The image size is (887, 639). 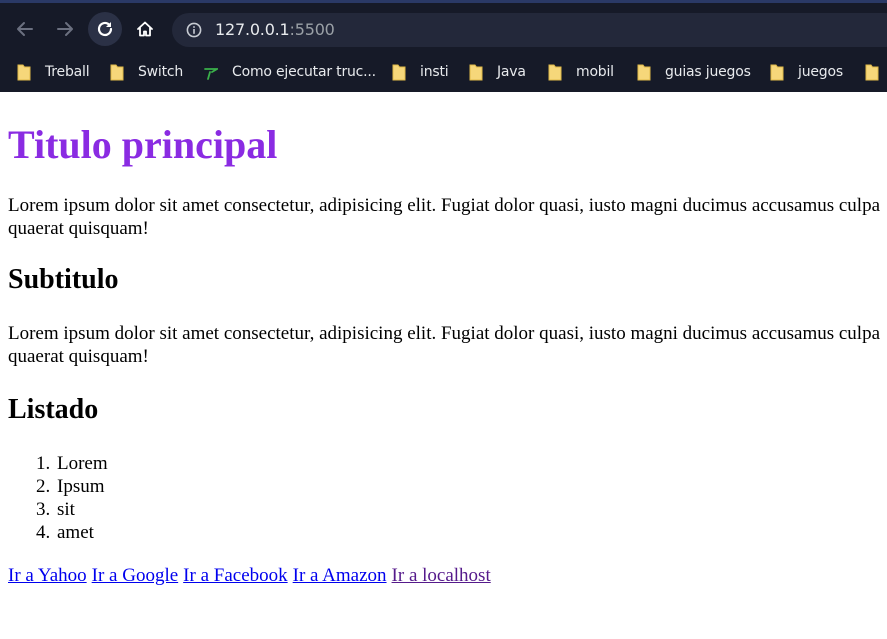 I want to click on link-facebook: Ir a Facebook, so click(x=235, y=575).